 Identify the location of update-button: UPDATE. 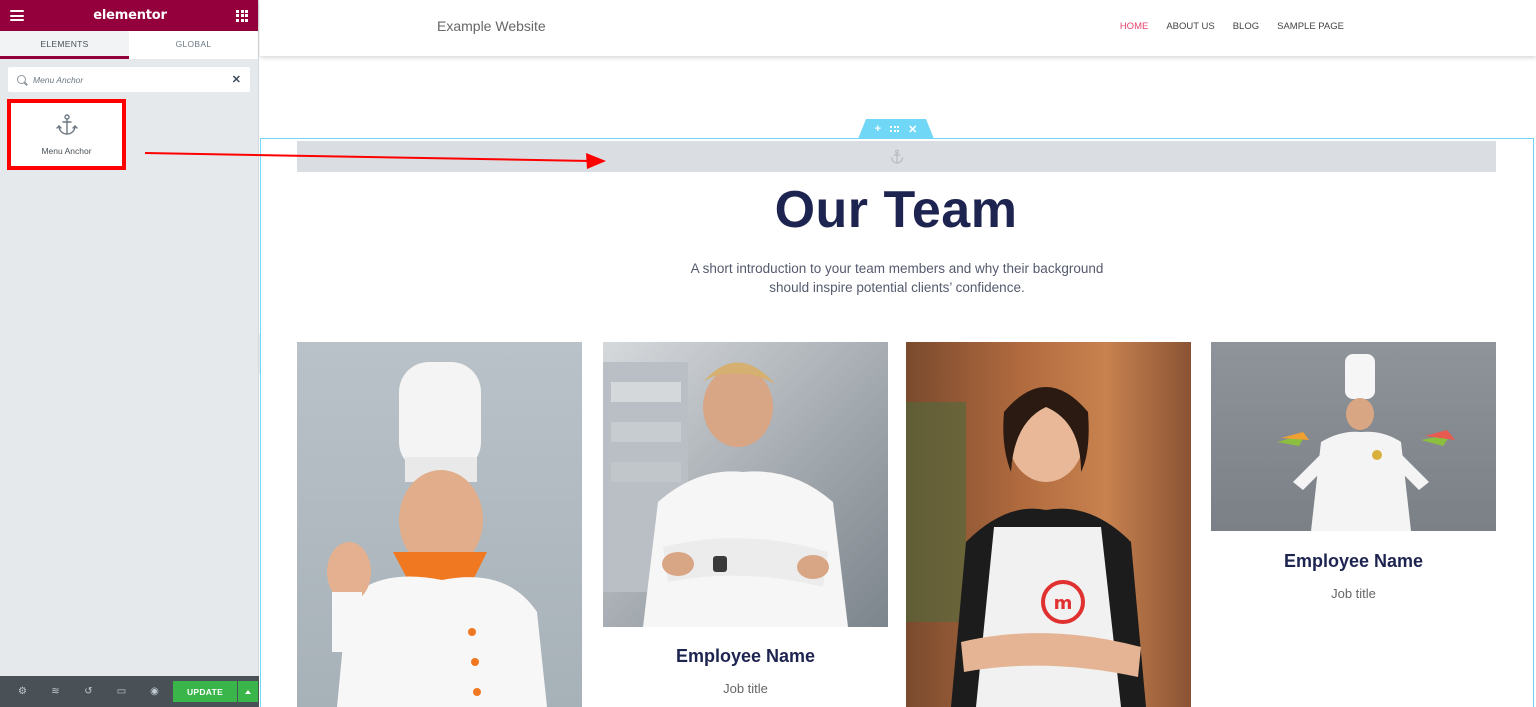
(205, 691).